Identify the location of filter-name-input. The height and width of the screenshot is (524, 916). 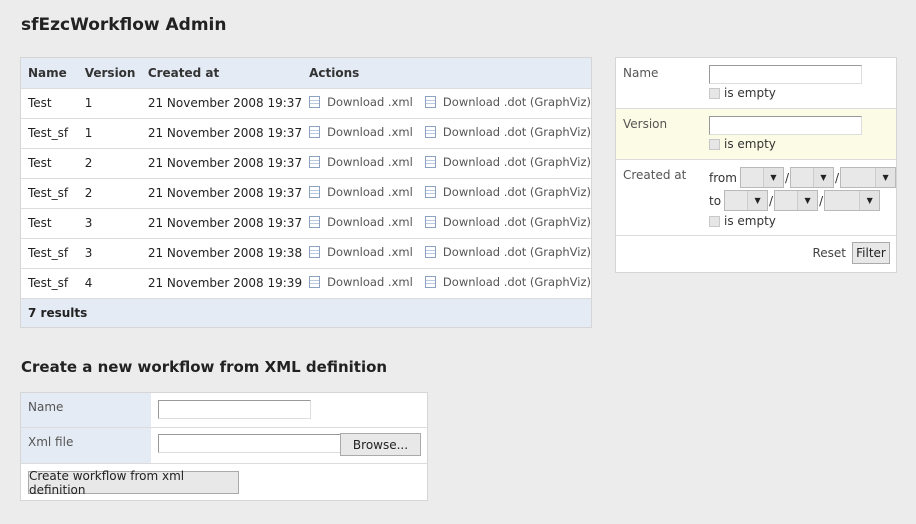
(785, 74).